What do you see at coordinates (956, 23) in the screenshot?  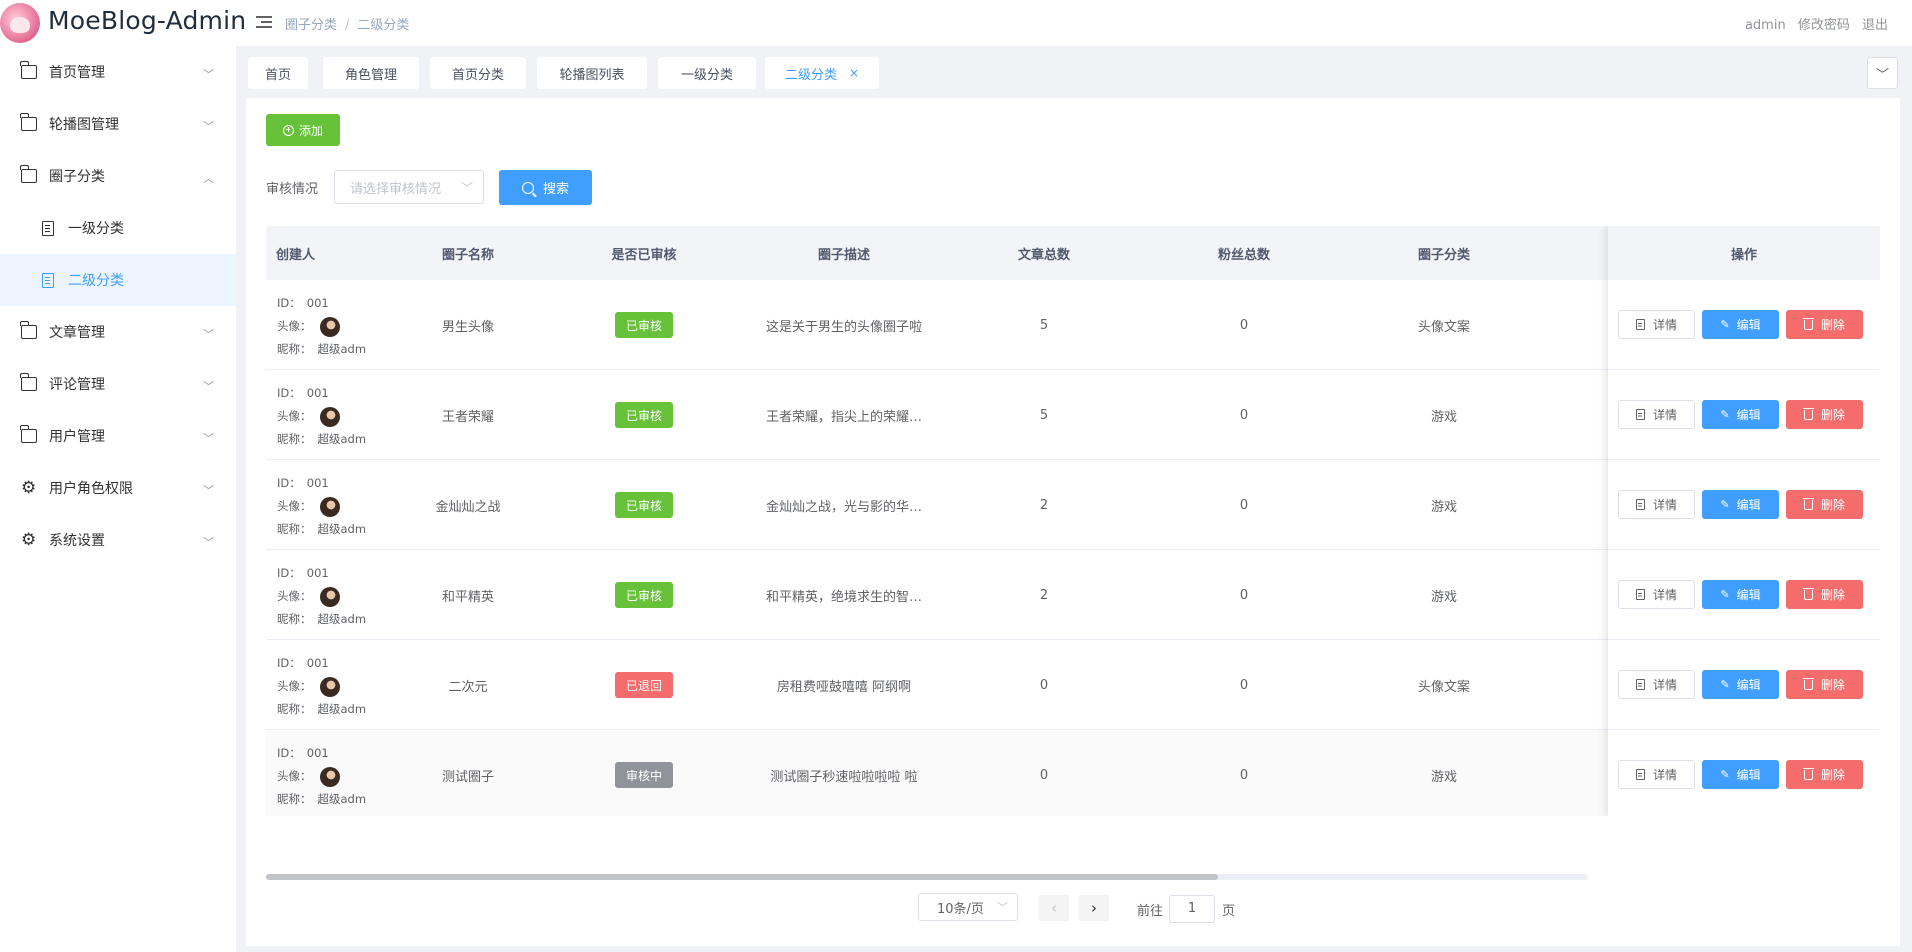 I see `top-header: MoeBlog-Admin 圈子分类 / 二级分类 admin 修改密码 退出` at bounding box center [956, 23].